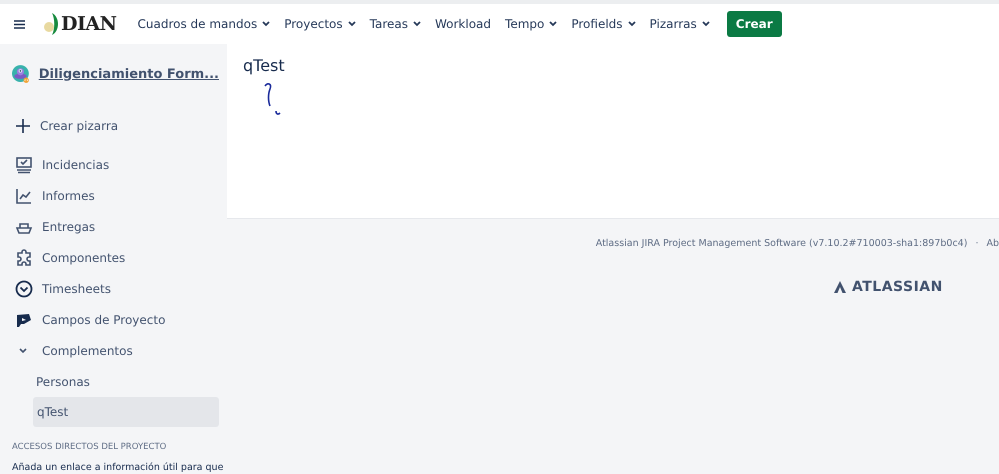  I want to click on menu-button, so click(19, 24).